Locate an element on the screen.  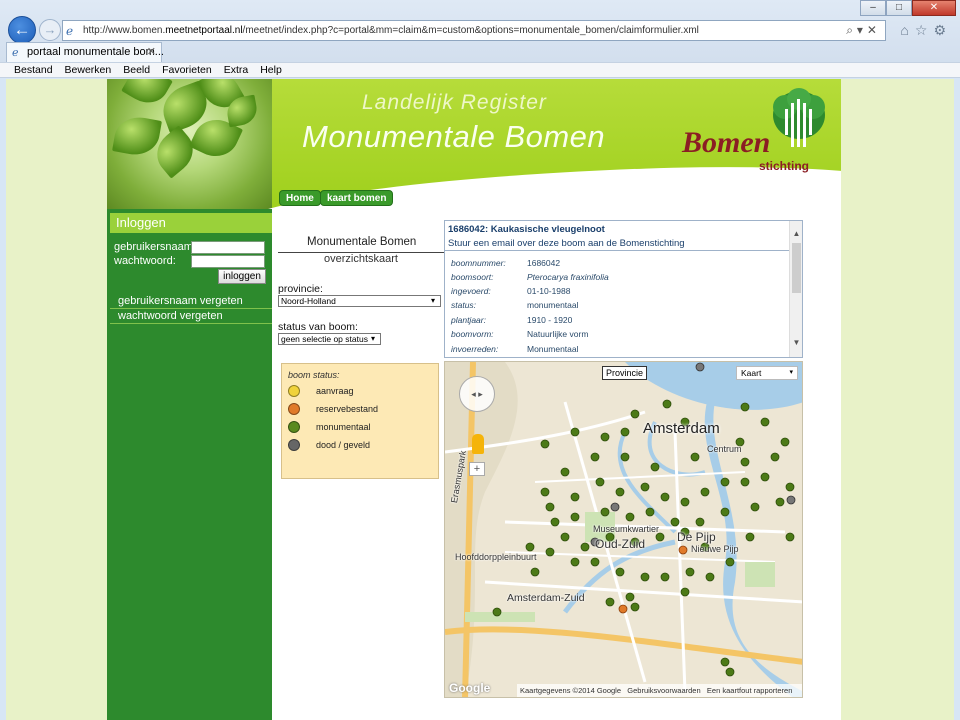
legend-item: aanvraag is located at coordinates (321, 391).